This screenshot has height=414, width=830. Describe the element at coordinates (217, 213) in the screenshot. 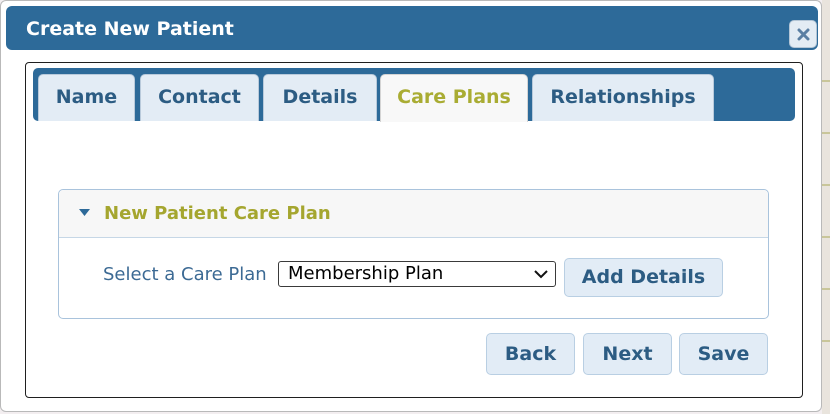

I see `care-plan-panel-title: New Patient Care Plan` at that location.